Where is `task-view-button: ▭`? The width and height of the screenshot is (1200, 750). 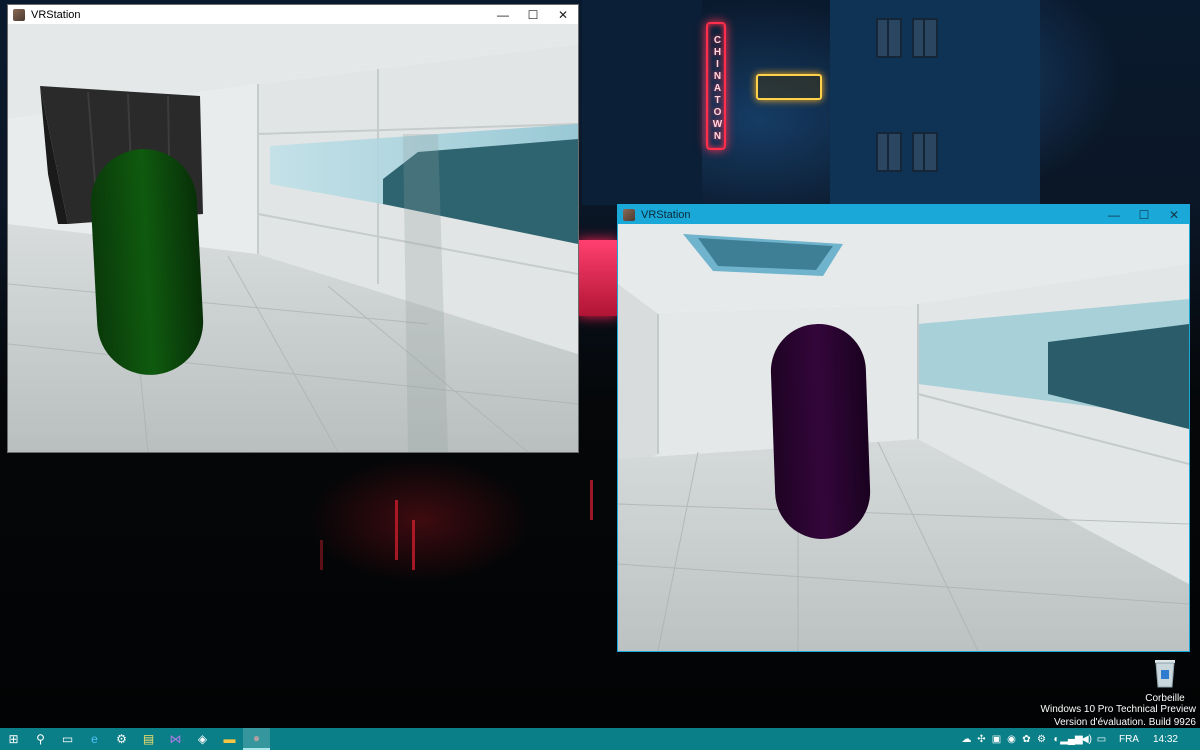
task-view-button: ▭ is located at coordinates (67, 739).